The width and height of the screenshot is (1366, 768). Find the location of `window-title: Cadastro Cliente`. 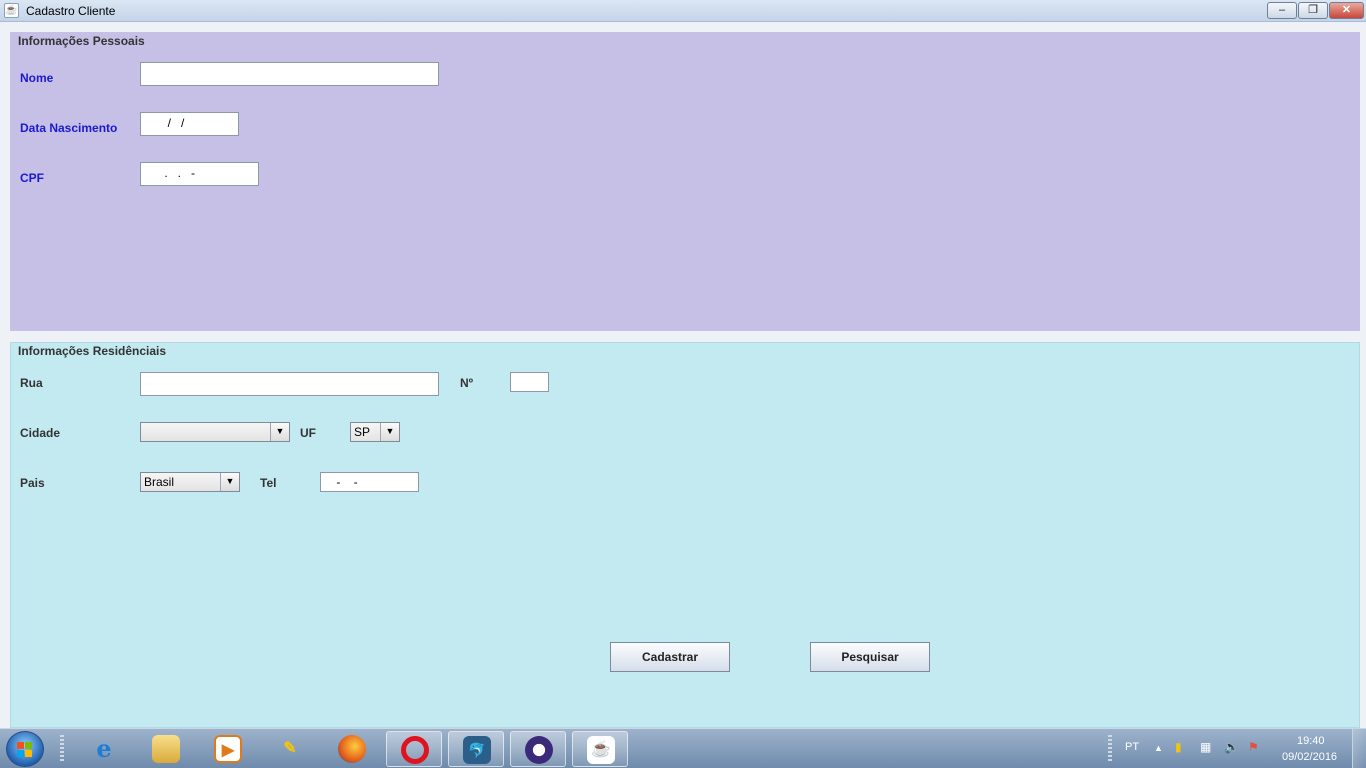

window-title: Cadastro Cliente is located at coordinates (71, 11).